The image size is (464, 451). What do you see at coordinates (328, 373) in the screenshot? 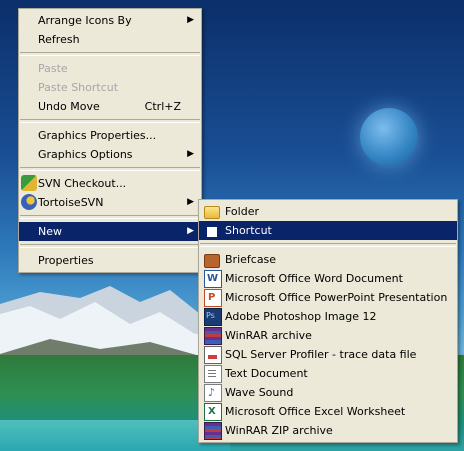
I see `new-item-text-document: Text Document` at bounding box center [328, 373].